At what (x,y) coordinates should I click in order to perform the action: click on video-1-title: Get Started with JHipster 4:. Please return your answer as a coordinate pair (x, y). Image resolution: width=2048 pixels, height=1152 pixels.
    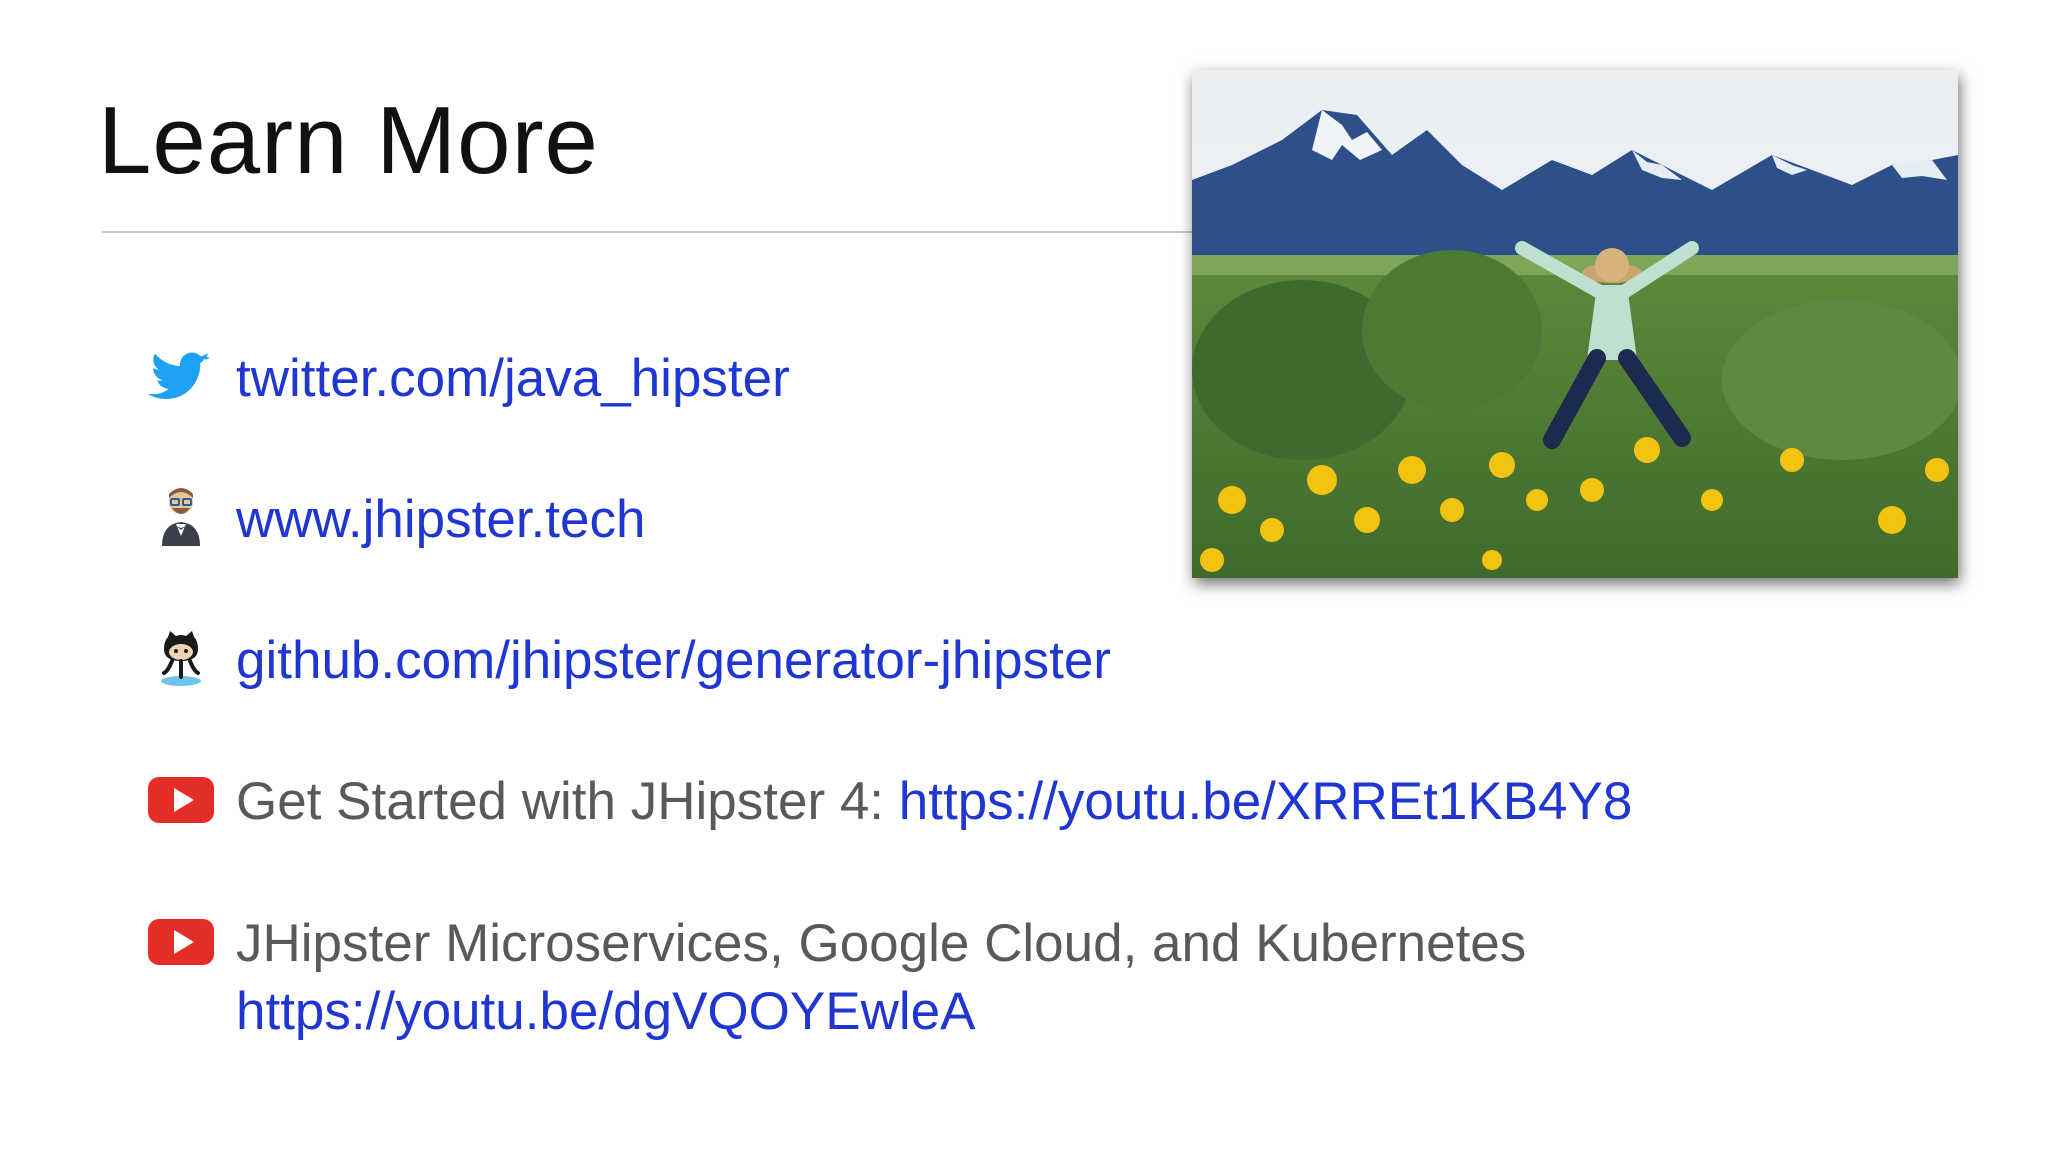
    Looking at the image, I should click on (567, 801).